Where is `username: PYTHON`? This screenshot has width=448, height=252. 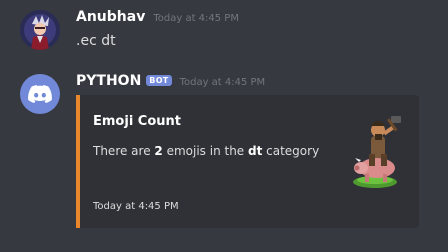 username: PYTHON is located at coordinates (108, 81).